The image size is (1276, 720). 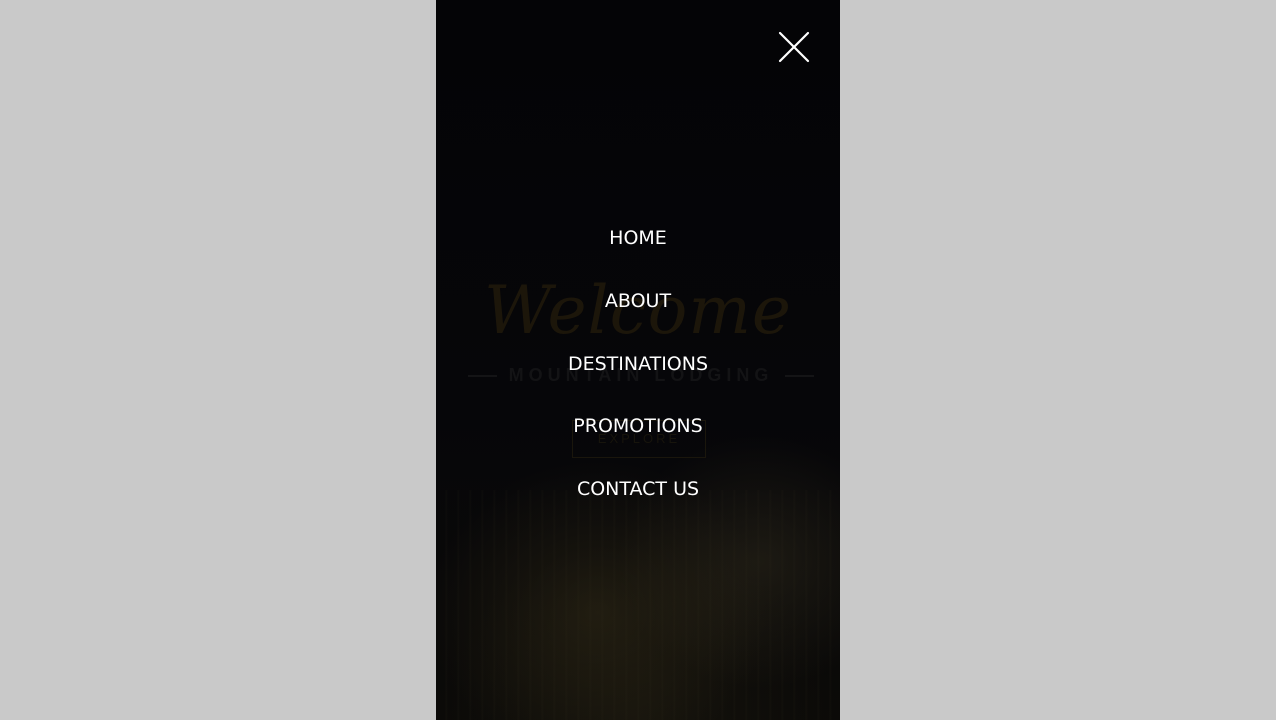 I want to click on nav-item-home: HOME, so click(x=638, y=238).